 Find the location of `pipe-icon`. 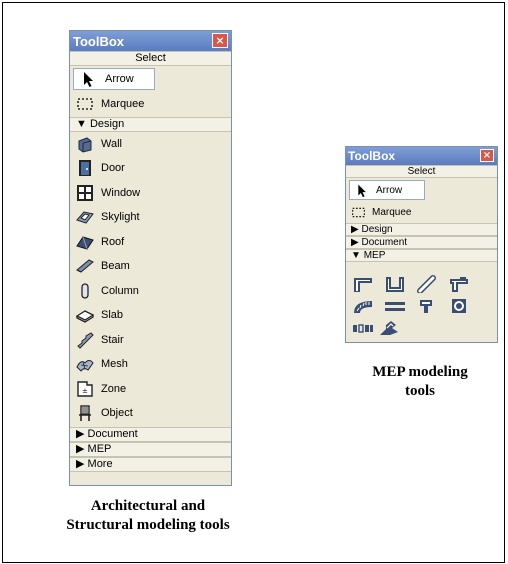

pipe-icon is located at coordinates (427, 284).